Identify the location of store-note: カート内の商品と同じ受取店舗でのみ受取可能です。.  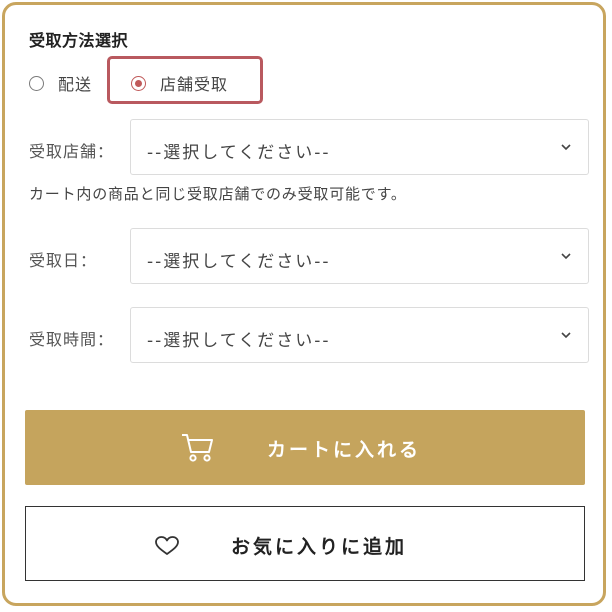
(218, 194).